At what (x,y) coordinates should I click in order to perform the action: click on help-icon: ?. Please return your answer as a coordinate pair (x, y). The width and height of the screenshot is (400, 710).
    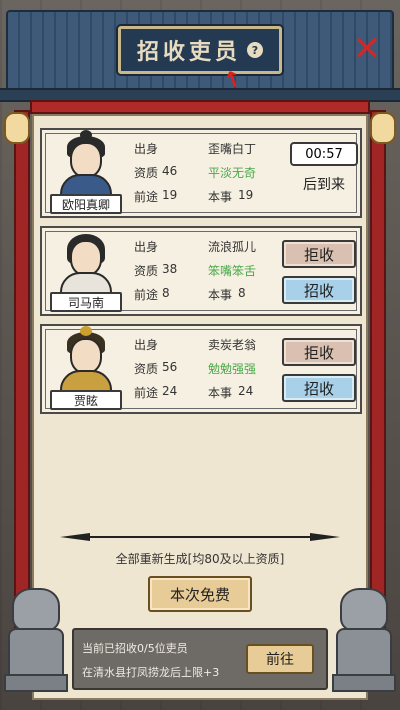
    Looking at the image, I should click on (255, 50).